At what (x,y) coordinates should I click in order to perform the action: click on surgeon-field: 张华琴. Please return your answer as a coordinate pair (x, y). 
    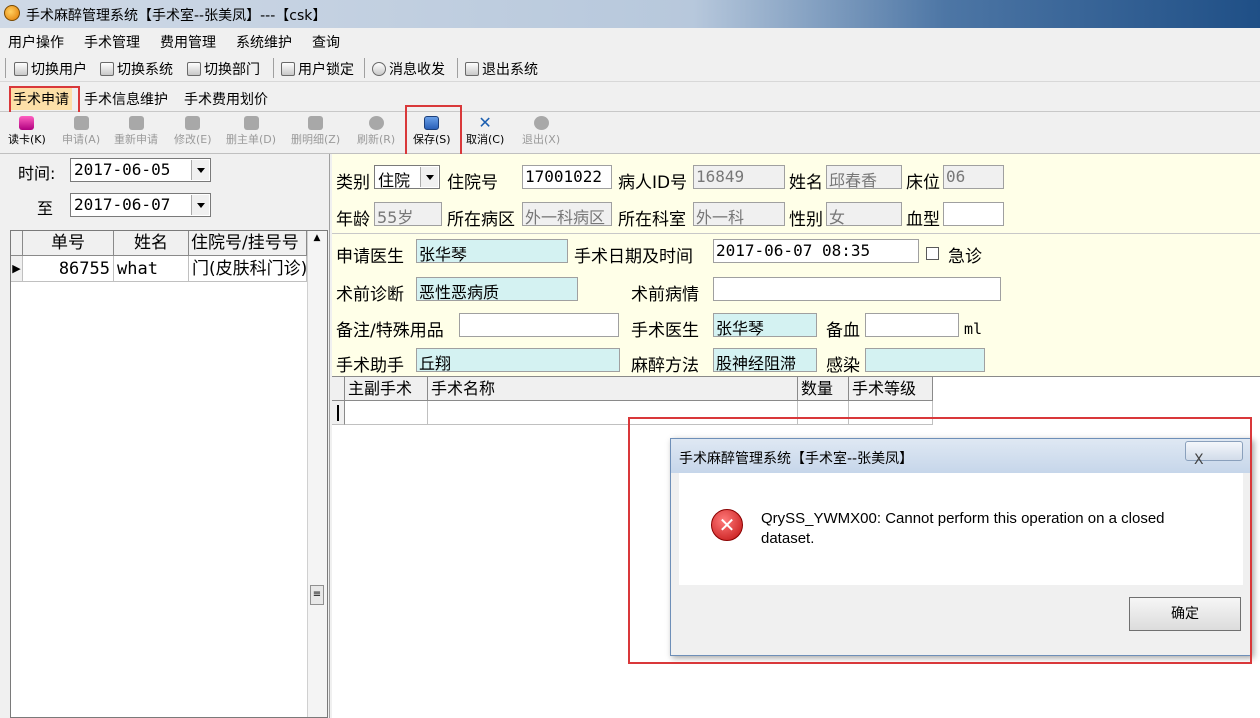
    Looking at the image, I should click on (765, 325).